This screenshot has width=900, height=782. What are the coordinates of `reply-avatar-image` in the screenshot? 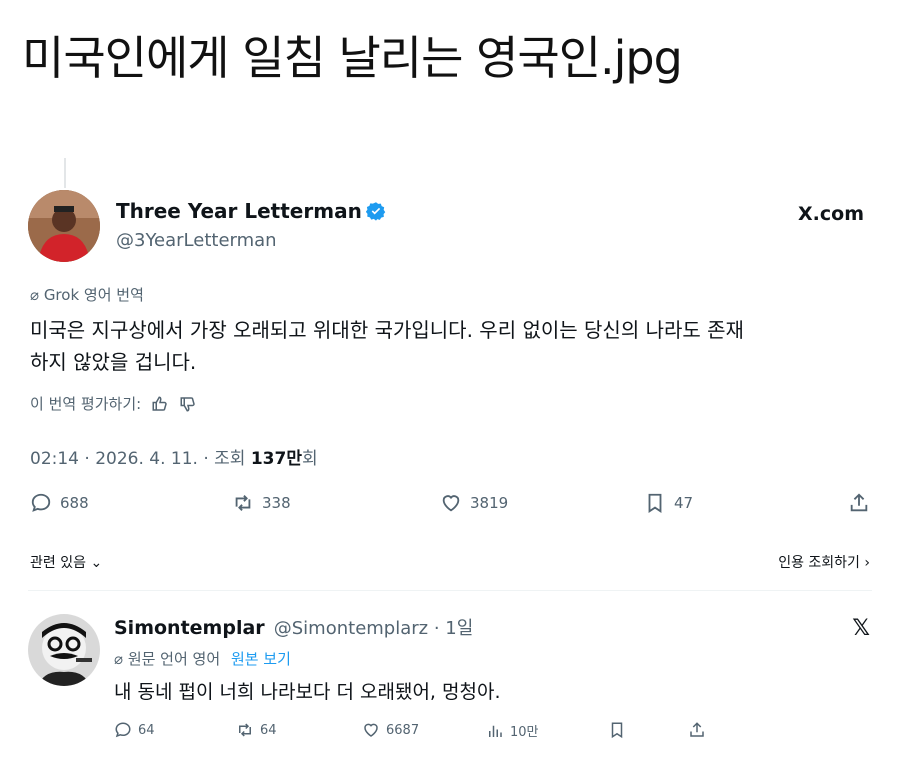 It's located at (64, 650).